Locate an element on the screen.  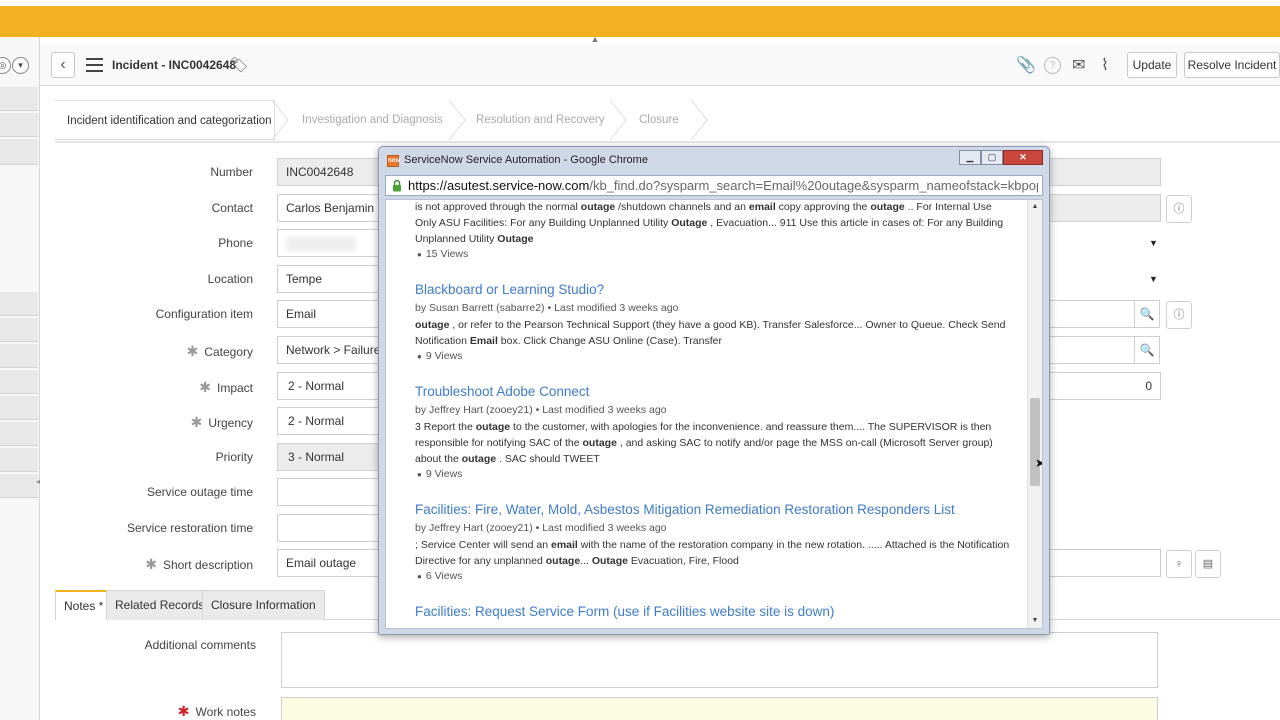
email-icon: ✉ is located at coordinates (1078, 65).